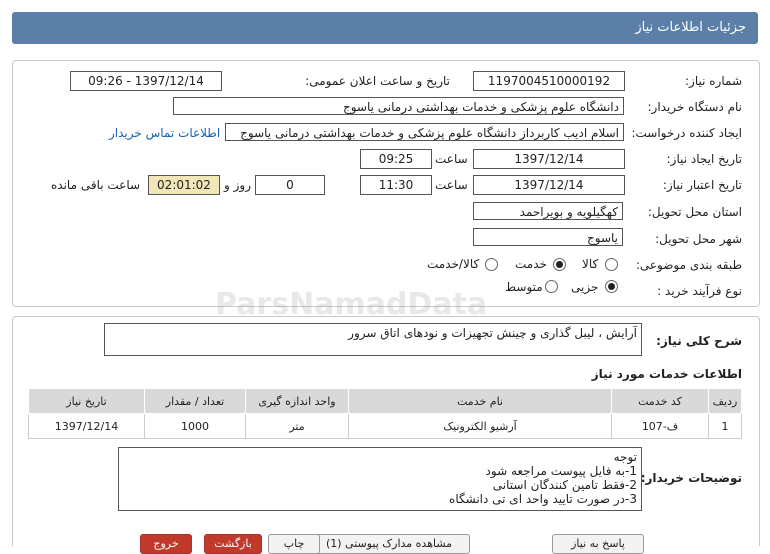 The height and width of the screenshot is (554, 770). Describe the element at coordinates (543, 499) in the screenshot. I see `buyer-note-line: 3-در صورت تایید واحد ای تی دانشگاه` at that location.